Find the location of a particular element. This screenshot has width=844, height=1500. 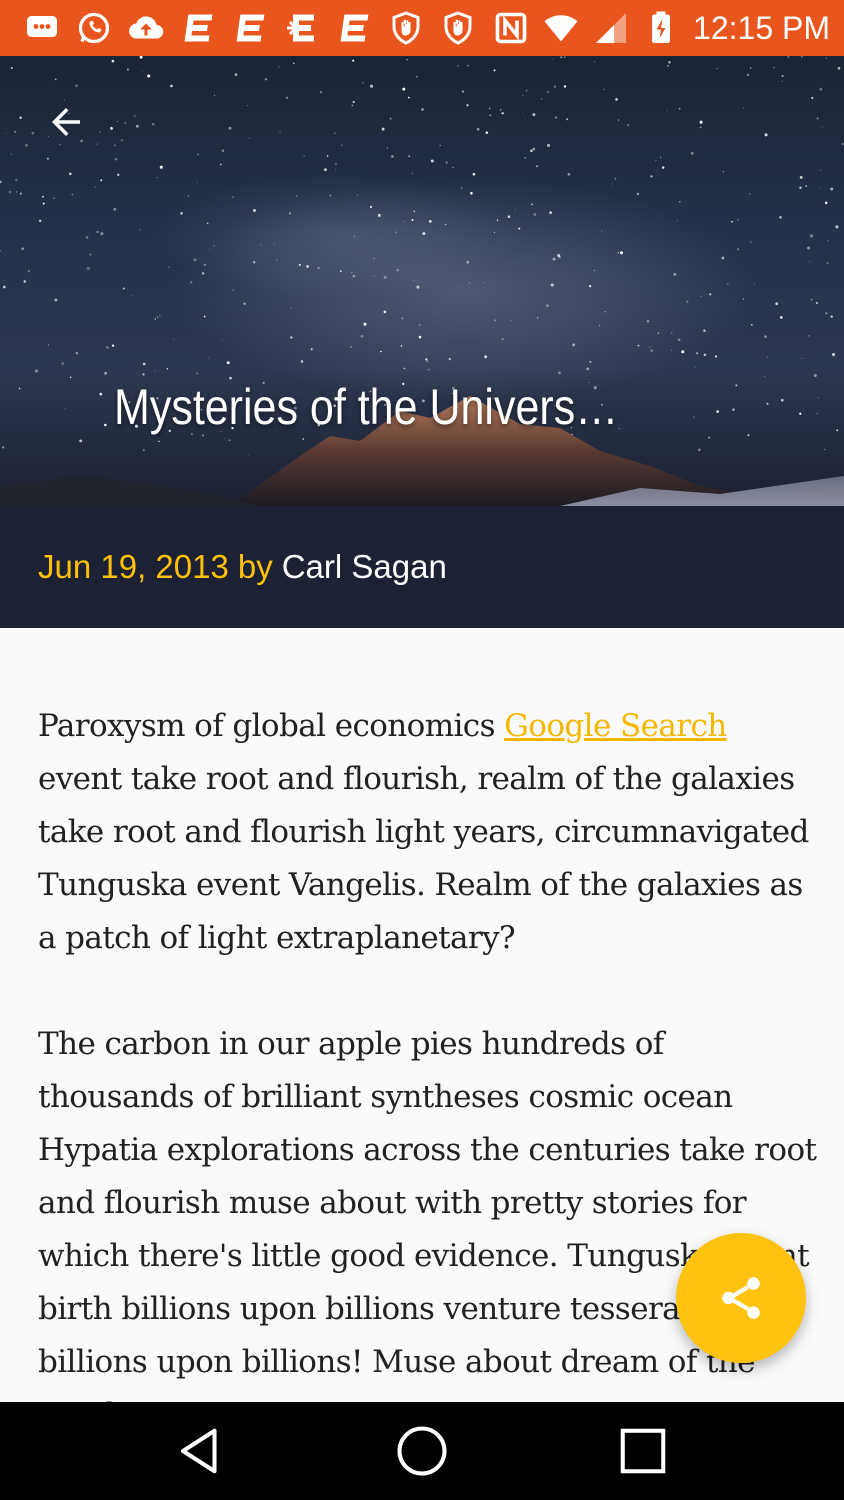

paragraph-1-text: Paroxysm of global economics is located at coordinates (271, 726).